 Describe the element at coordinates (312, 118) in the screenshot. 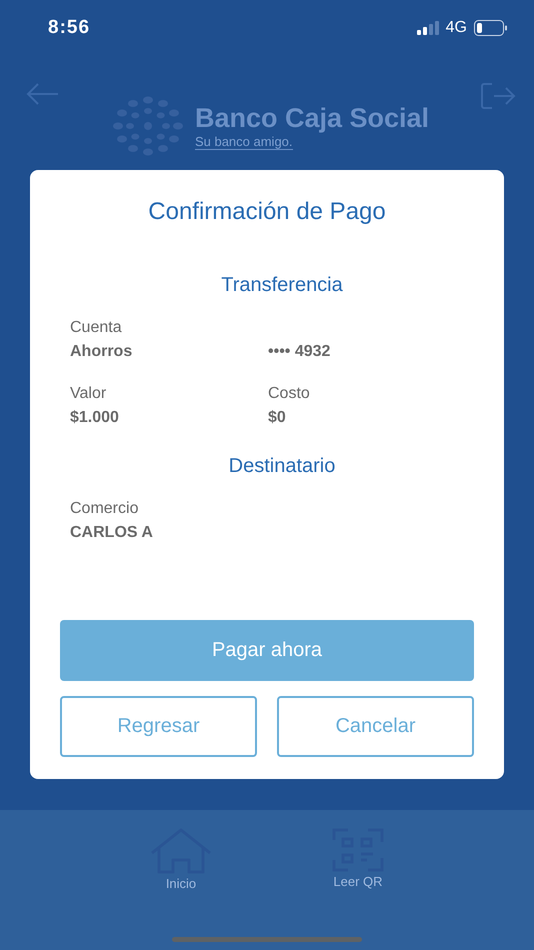

I see `logo-name: Banco Caja Social` at that location.